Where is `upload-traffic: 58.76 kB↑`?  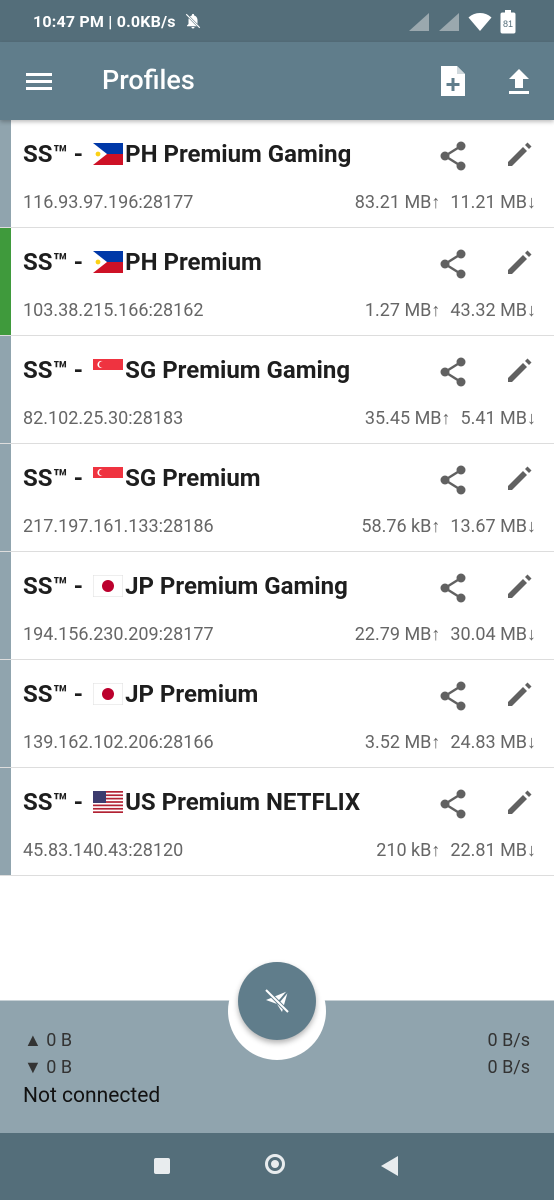
upload-traffic: 58.76 kB↑ is located at coordinates (401, 526).